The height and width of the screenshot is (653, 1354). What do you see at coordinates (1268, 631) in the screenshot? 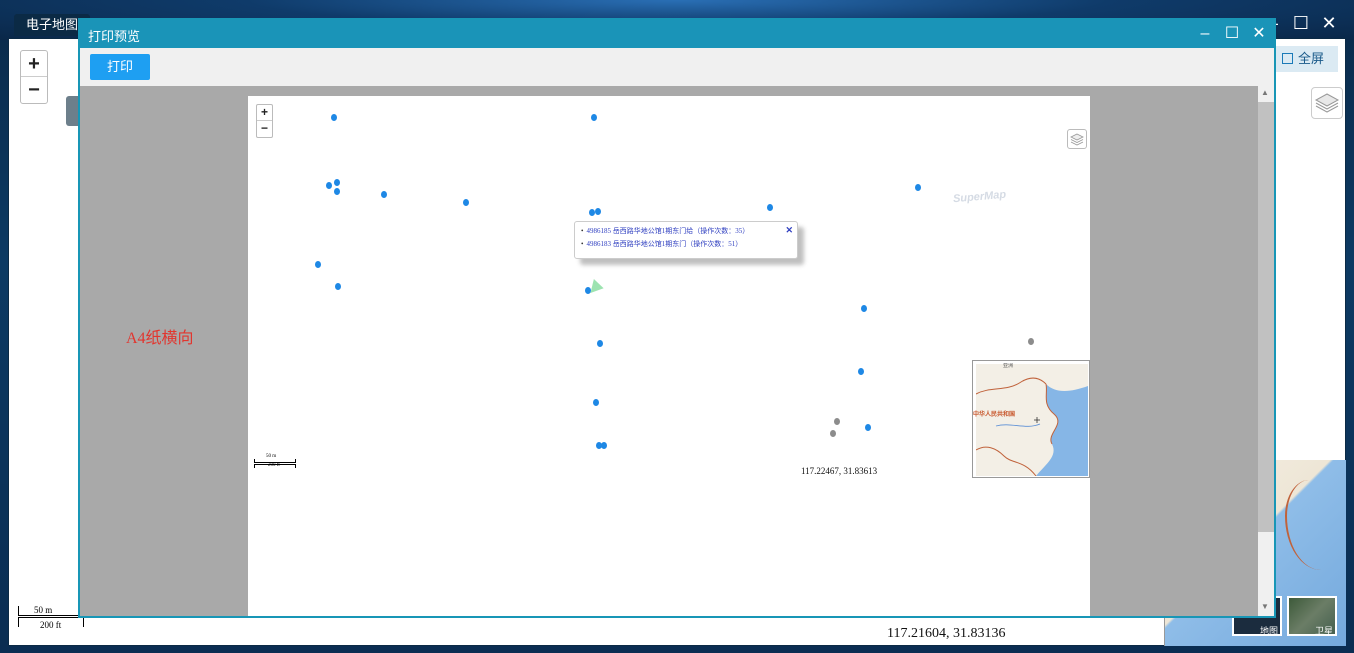
I see `basemap-vector-label: 地图` at bounding box center [1268, 631].